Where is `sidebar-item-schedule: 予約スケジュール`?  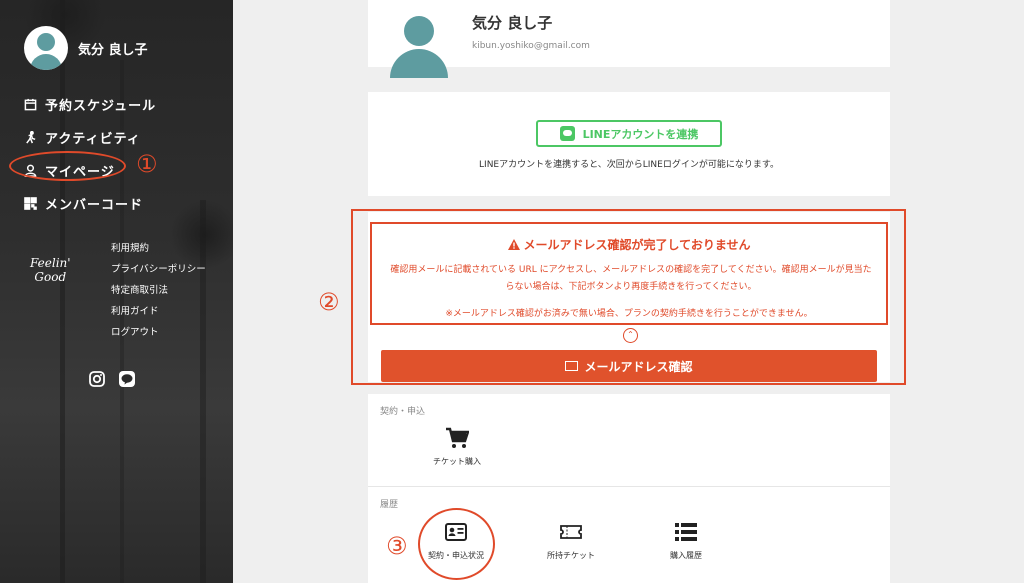
sidebar-item-schedule: 予約スケジュール is located at coordinates (90, 104).